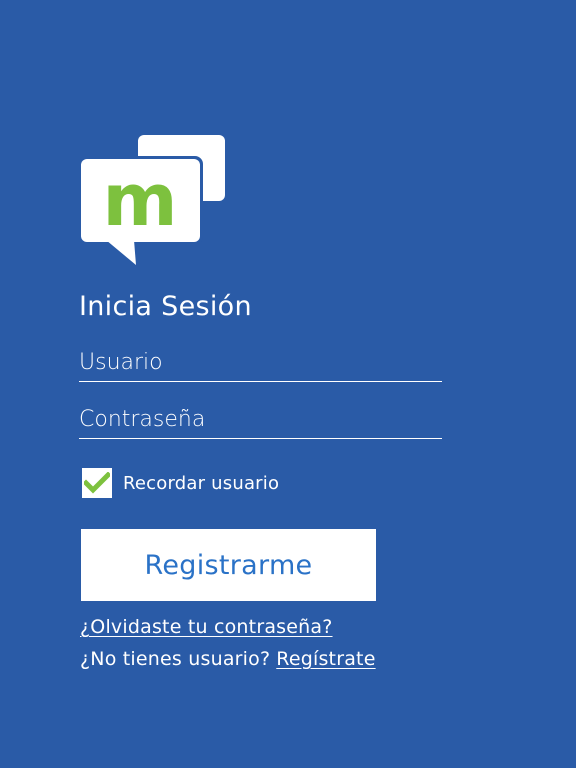 This screenshot has height=768, width=576. I want to click on password-input, so click(260, 419).